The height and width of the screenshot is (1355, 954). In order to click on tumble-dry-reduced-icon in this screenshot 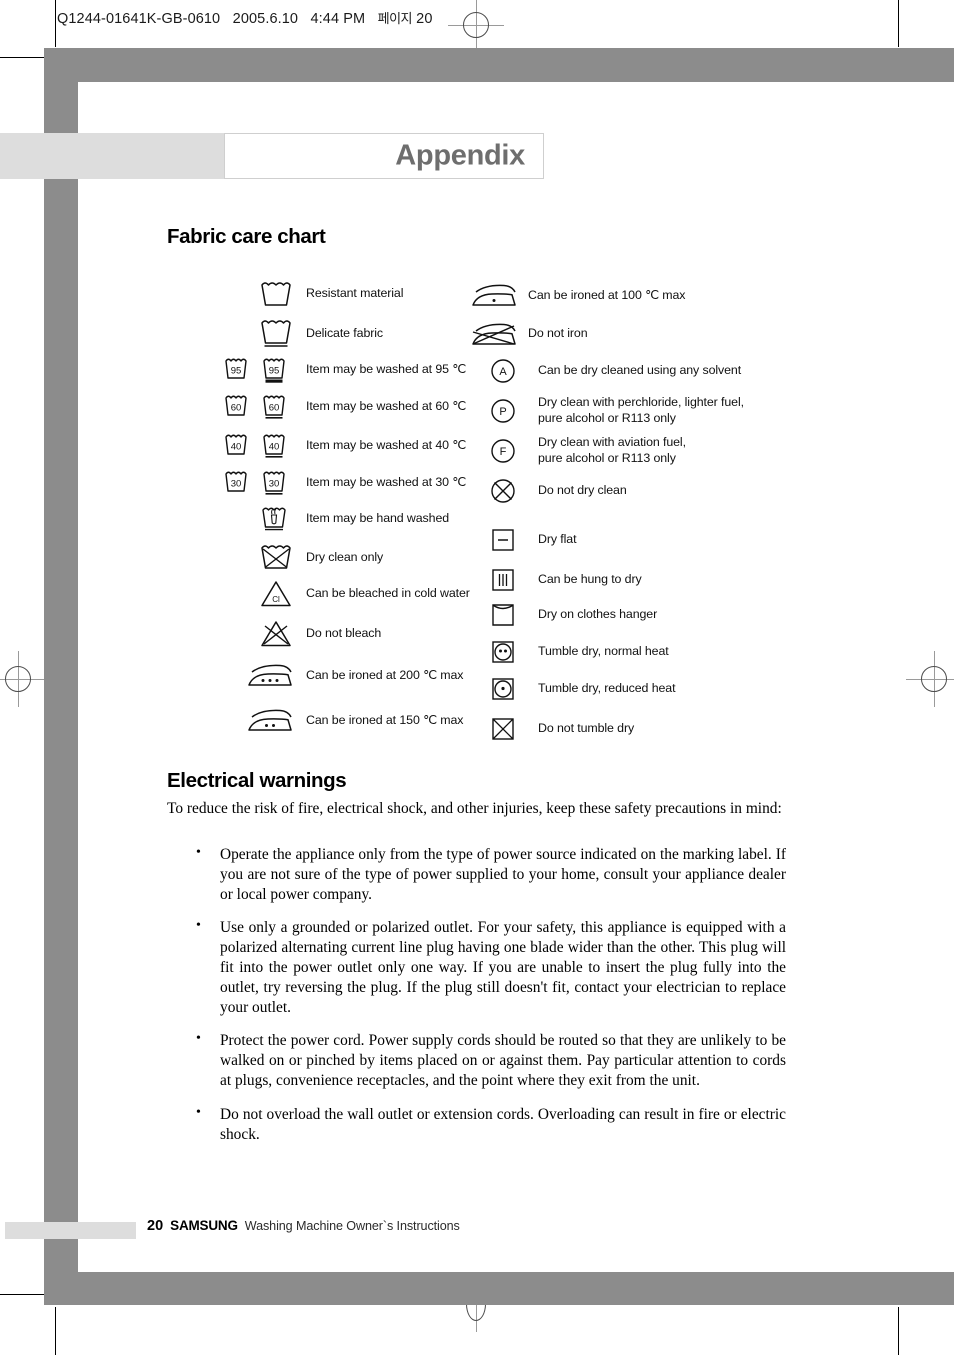, I will do `click(503, 689)`.